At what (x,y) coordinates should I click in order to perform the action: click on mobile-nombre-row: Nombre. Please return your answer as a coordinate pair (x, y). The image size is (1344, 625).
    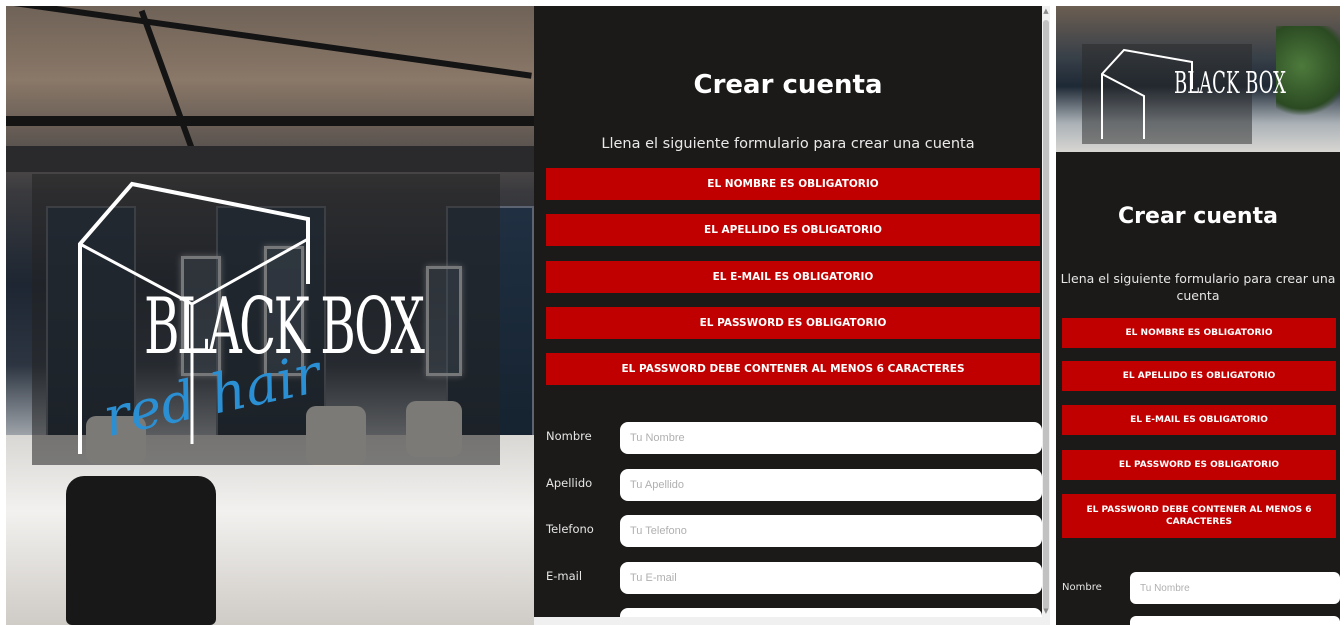
    Looking at the image, I should click on (1201, 588).